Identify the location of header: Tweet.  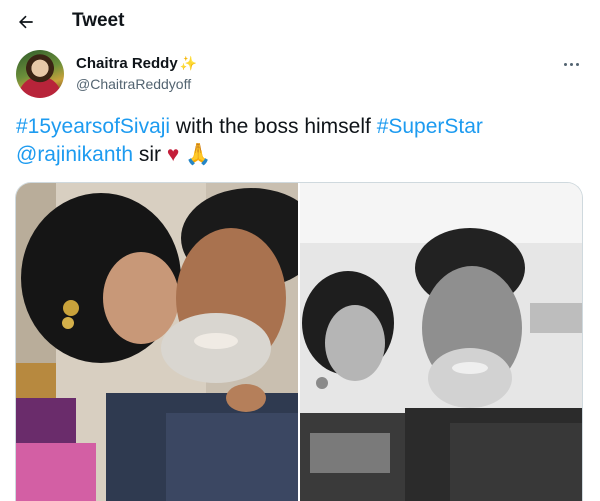
(300, 22).